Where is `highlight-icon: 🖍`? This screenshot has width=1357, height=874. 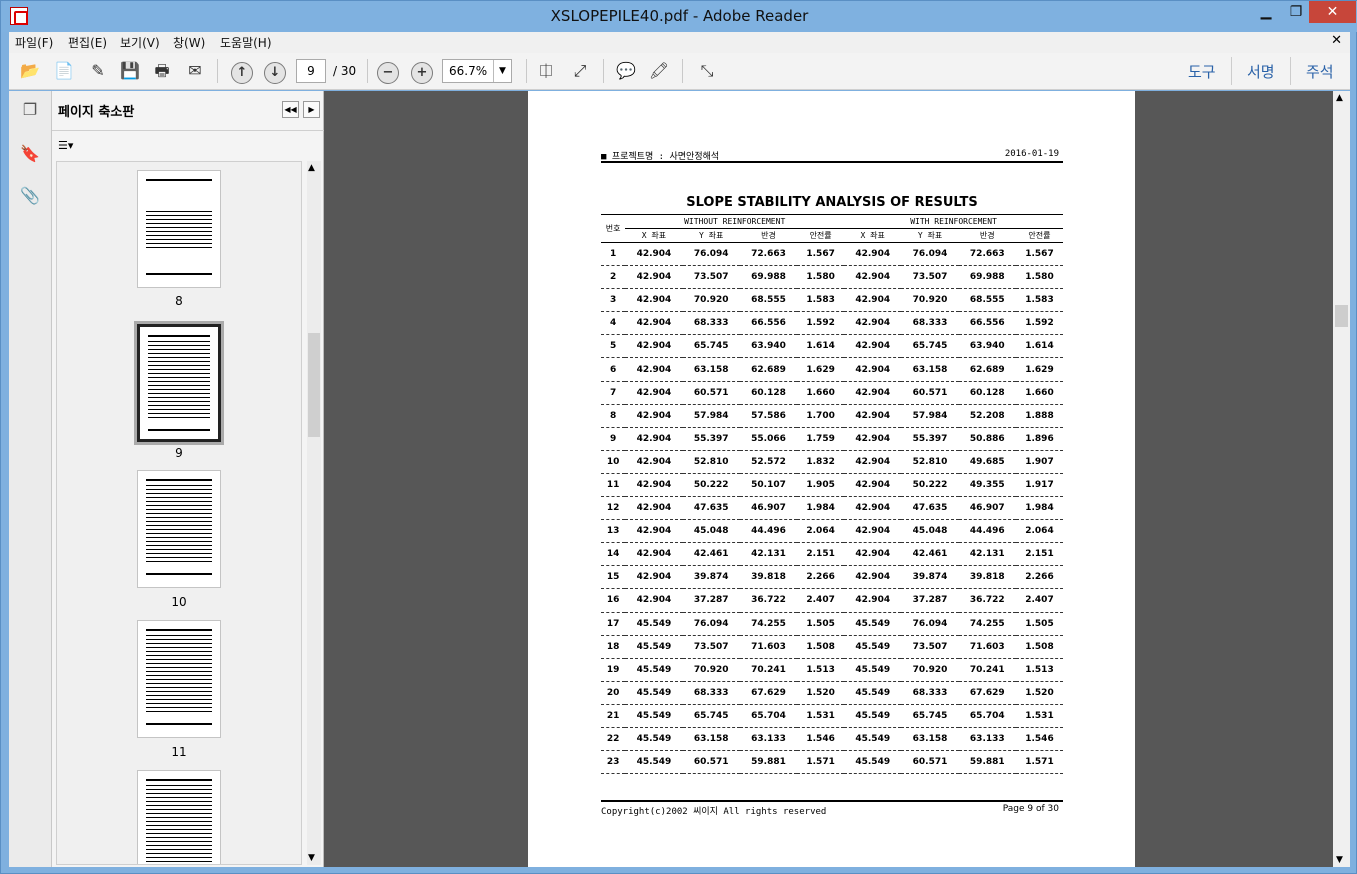 highlight-icon: 🖍 is located at coordinates (659, 71).